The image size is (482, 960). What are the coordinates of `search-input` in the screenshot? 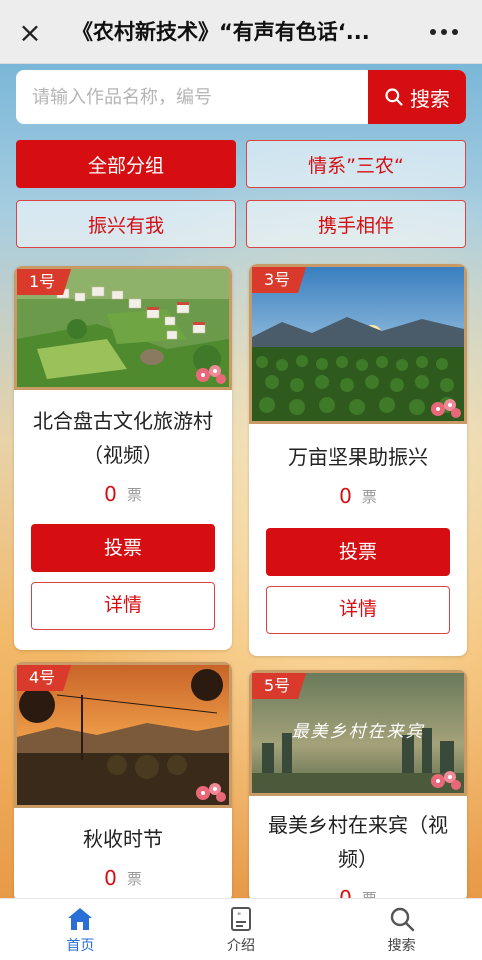 It's located at (192, 97).